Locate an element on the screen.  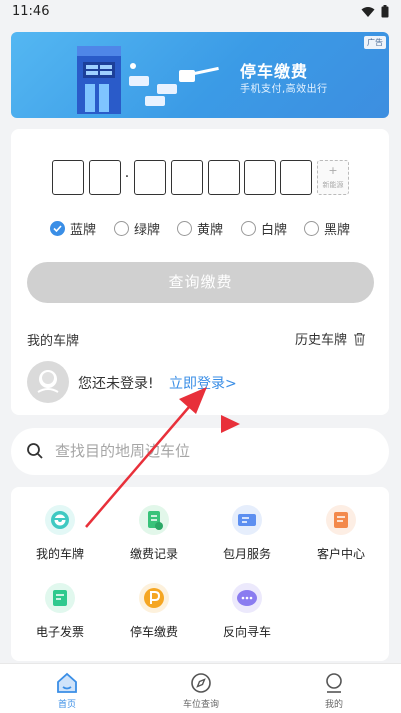
status-time: 11:46 is located at coordinates (31, 11).